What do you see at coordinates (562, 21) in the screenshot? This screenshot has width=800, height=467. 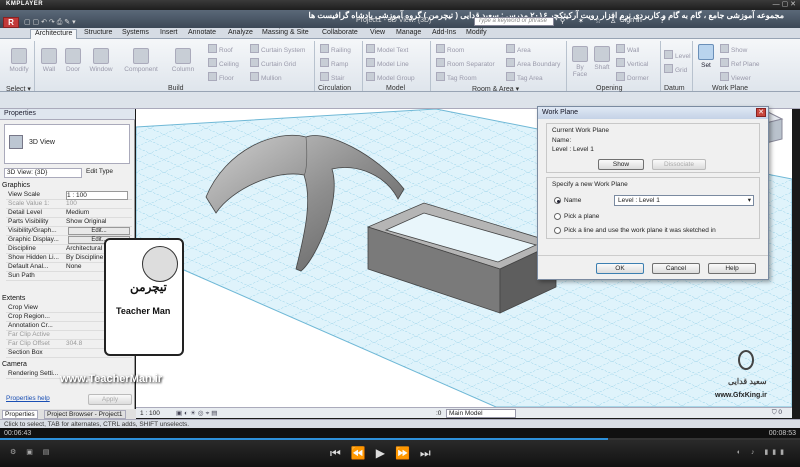 I see `search-icon: ⚲` at bounding box center [562, 21].